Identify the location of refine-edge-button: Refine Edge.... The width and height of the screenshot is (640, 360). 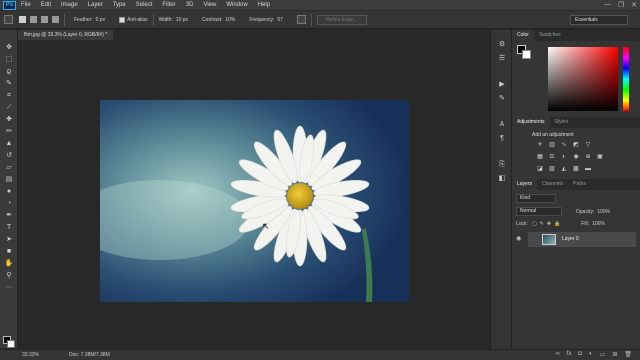
(341, 19).